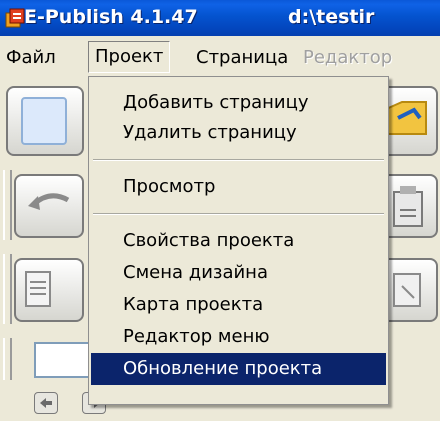  I want to click on menu-item-add-page: Добавить страницу, so click(238, 103).